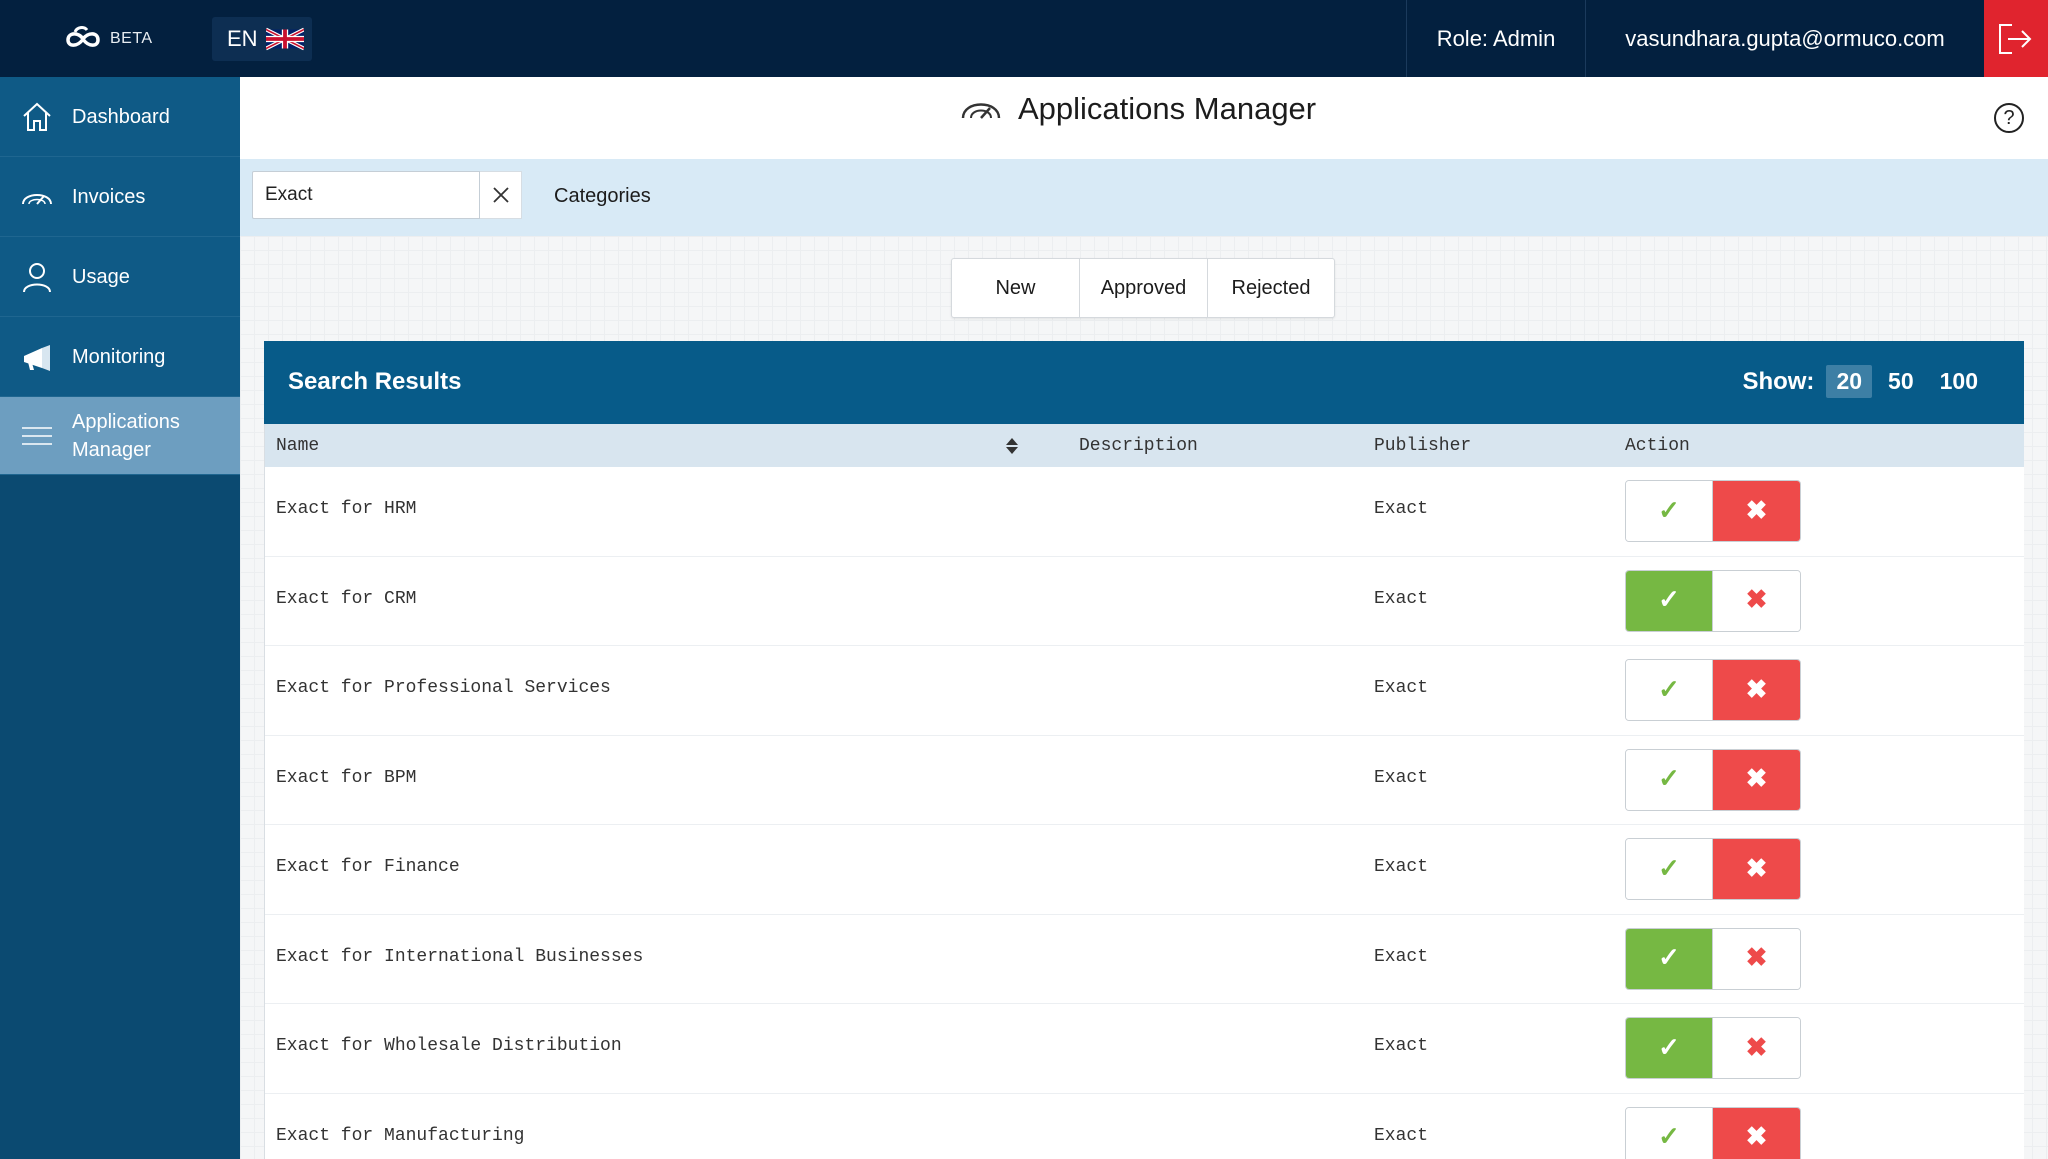 Image resolution: width=2048 pixels, height=1159 pixels. Describe the element at coordinates (1144, 382) in the screenshot. I see `results-header: Search Results Show: 20 50 100` at that location.